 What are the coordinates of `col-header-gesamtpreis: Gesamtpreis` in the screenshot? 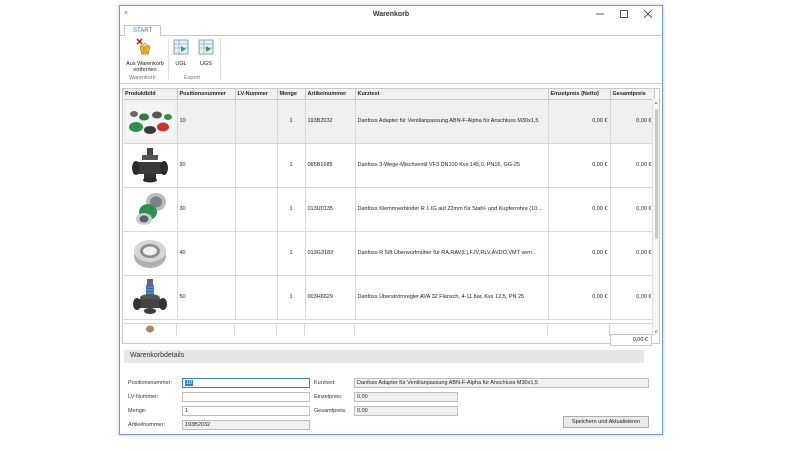 It's located at (632, 94).